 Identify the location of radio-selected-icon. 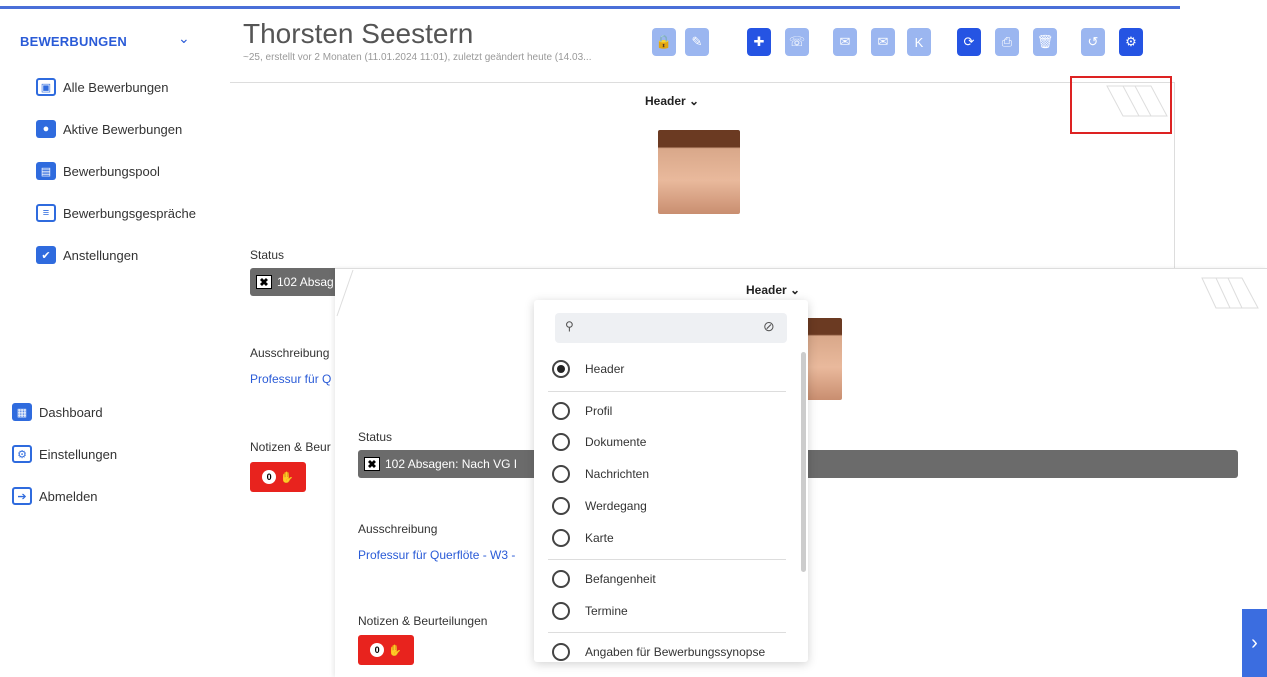
(561, 369).